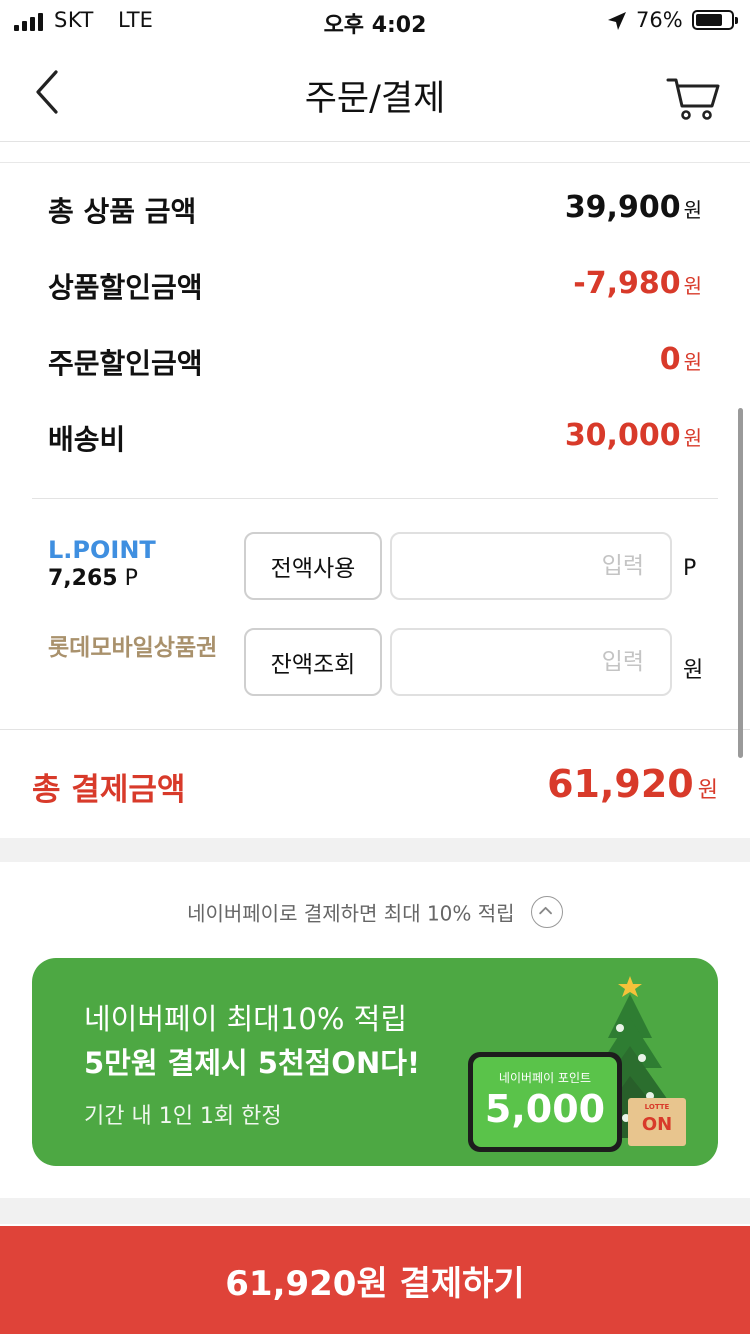 The height and width of the screenshot is (1334, 750). I want to click on point-card-screen: 네이버페이 포인트 5,000, so click(545, 1102).